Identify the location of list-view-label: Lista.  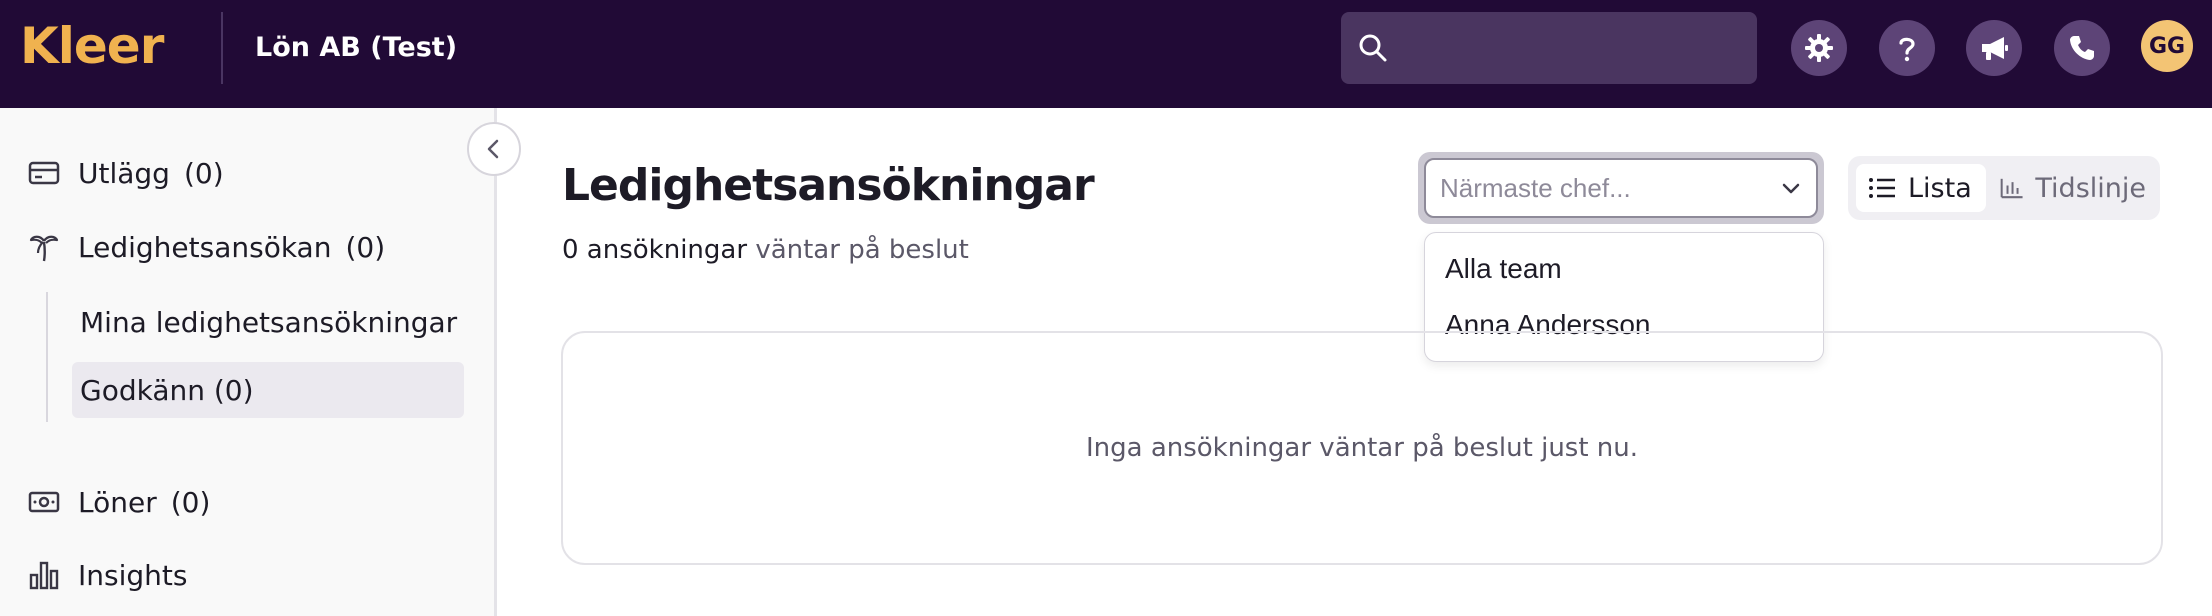
(1940, 188).